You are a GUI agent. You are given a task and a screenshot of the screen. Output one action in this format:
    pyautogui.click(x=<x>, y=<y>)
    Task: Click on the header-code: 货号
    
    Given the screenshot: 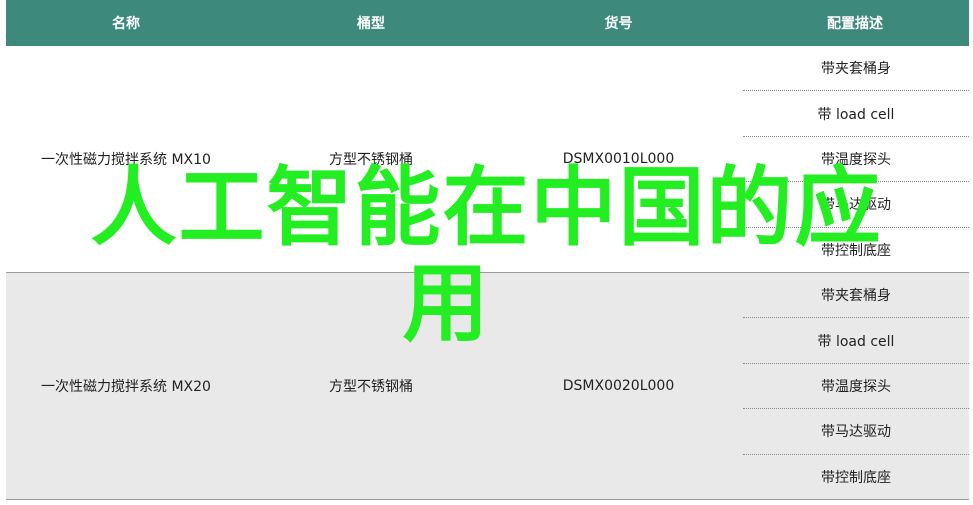 What is the action you would take?
    pyautogui.click(x=618, y=24)
    